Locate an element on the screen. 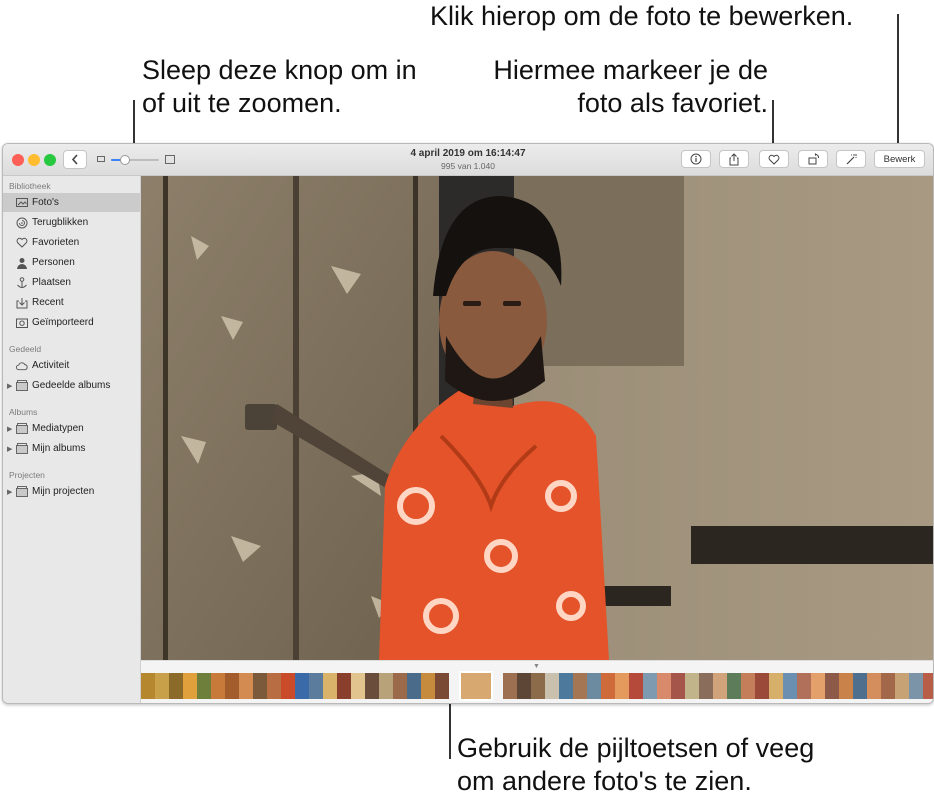 The image size is (934, 803). rotate-icon is located at coordinates (813, 159).